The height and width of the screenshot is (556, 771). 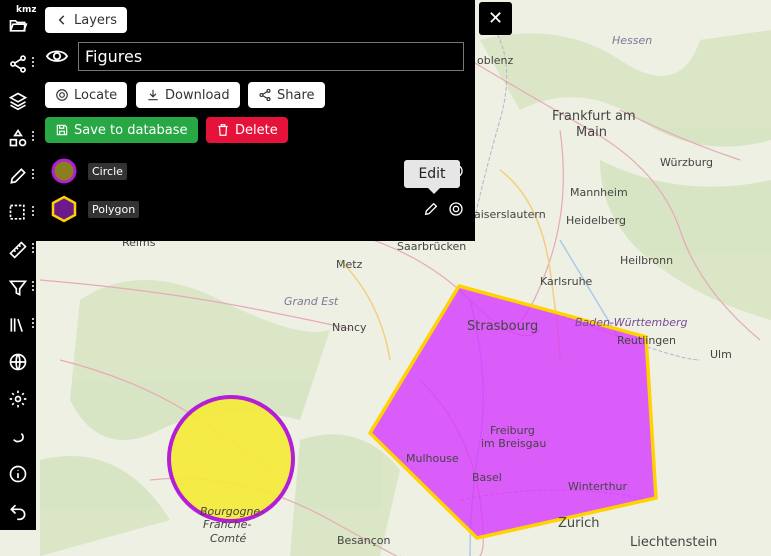 I want to click on map-label-liechtenstein: Liechtenstein, so click(x=673, y=542).